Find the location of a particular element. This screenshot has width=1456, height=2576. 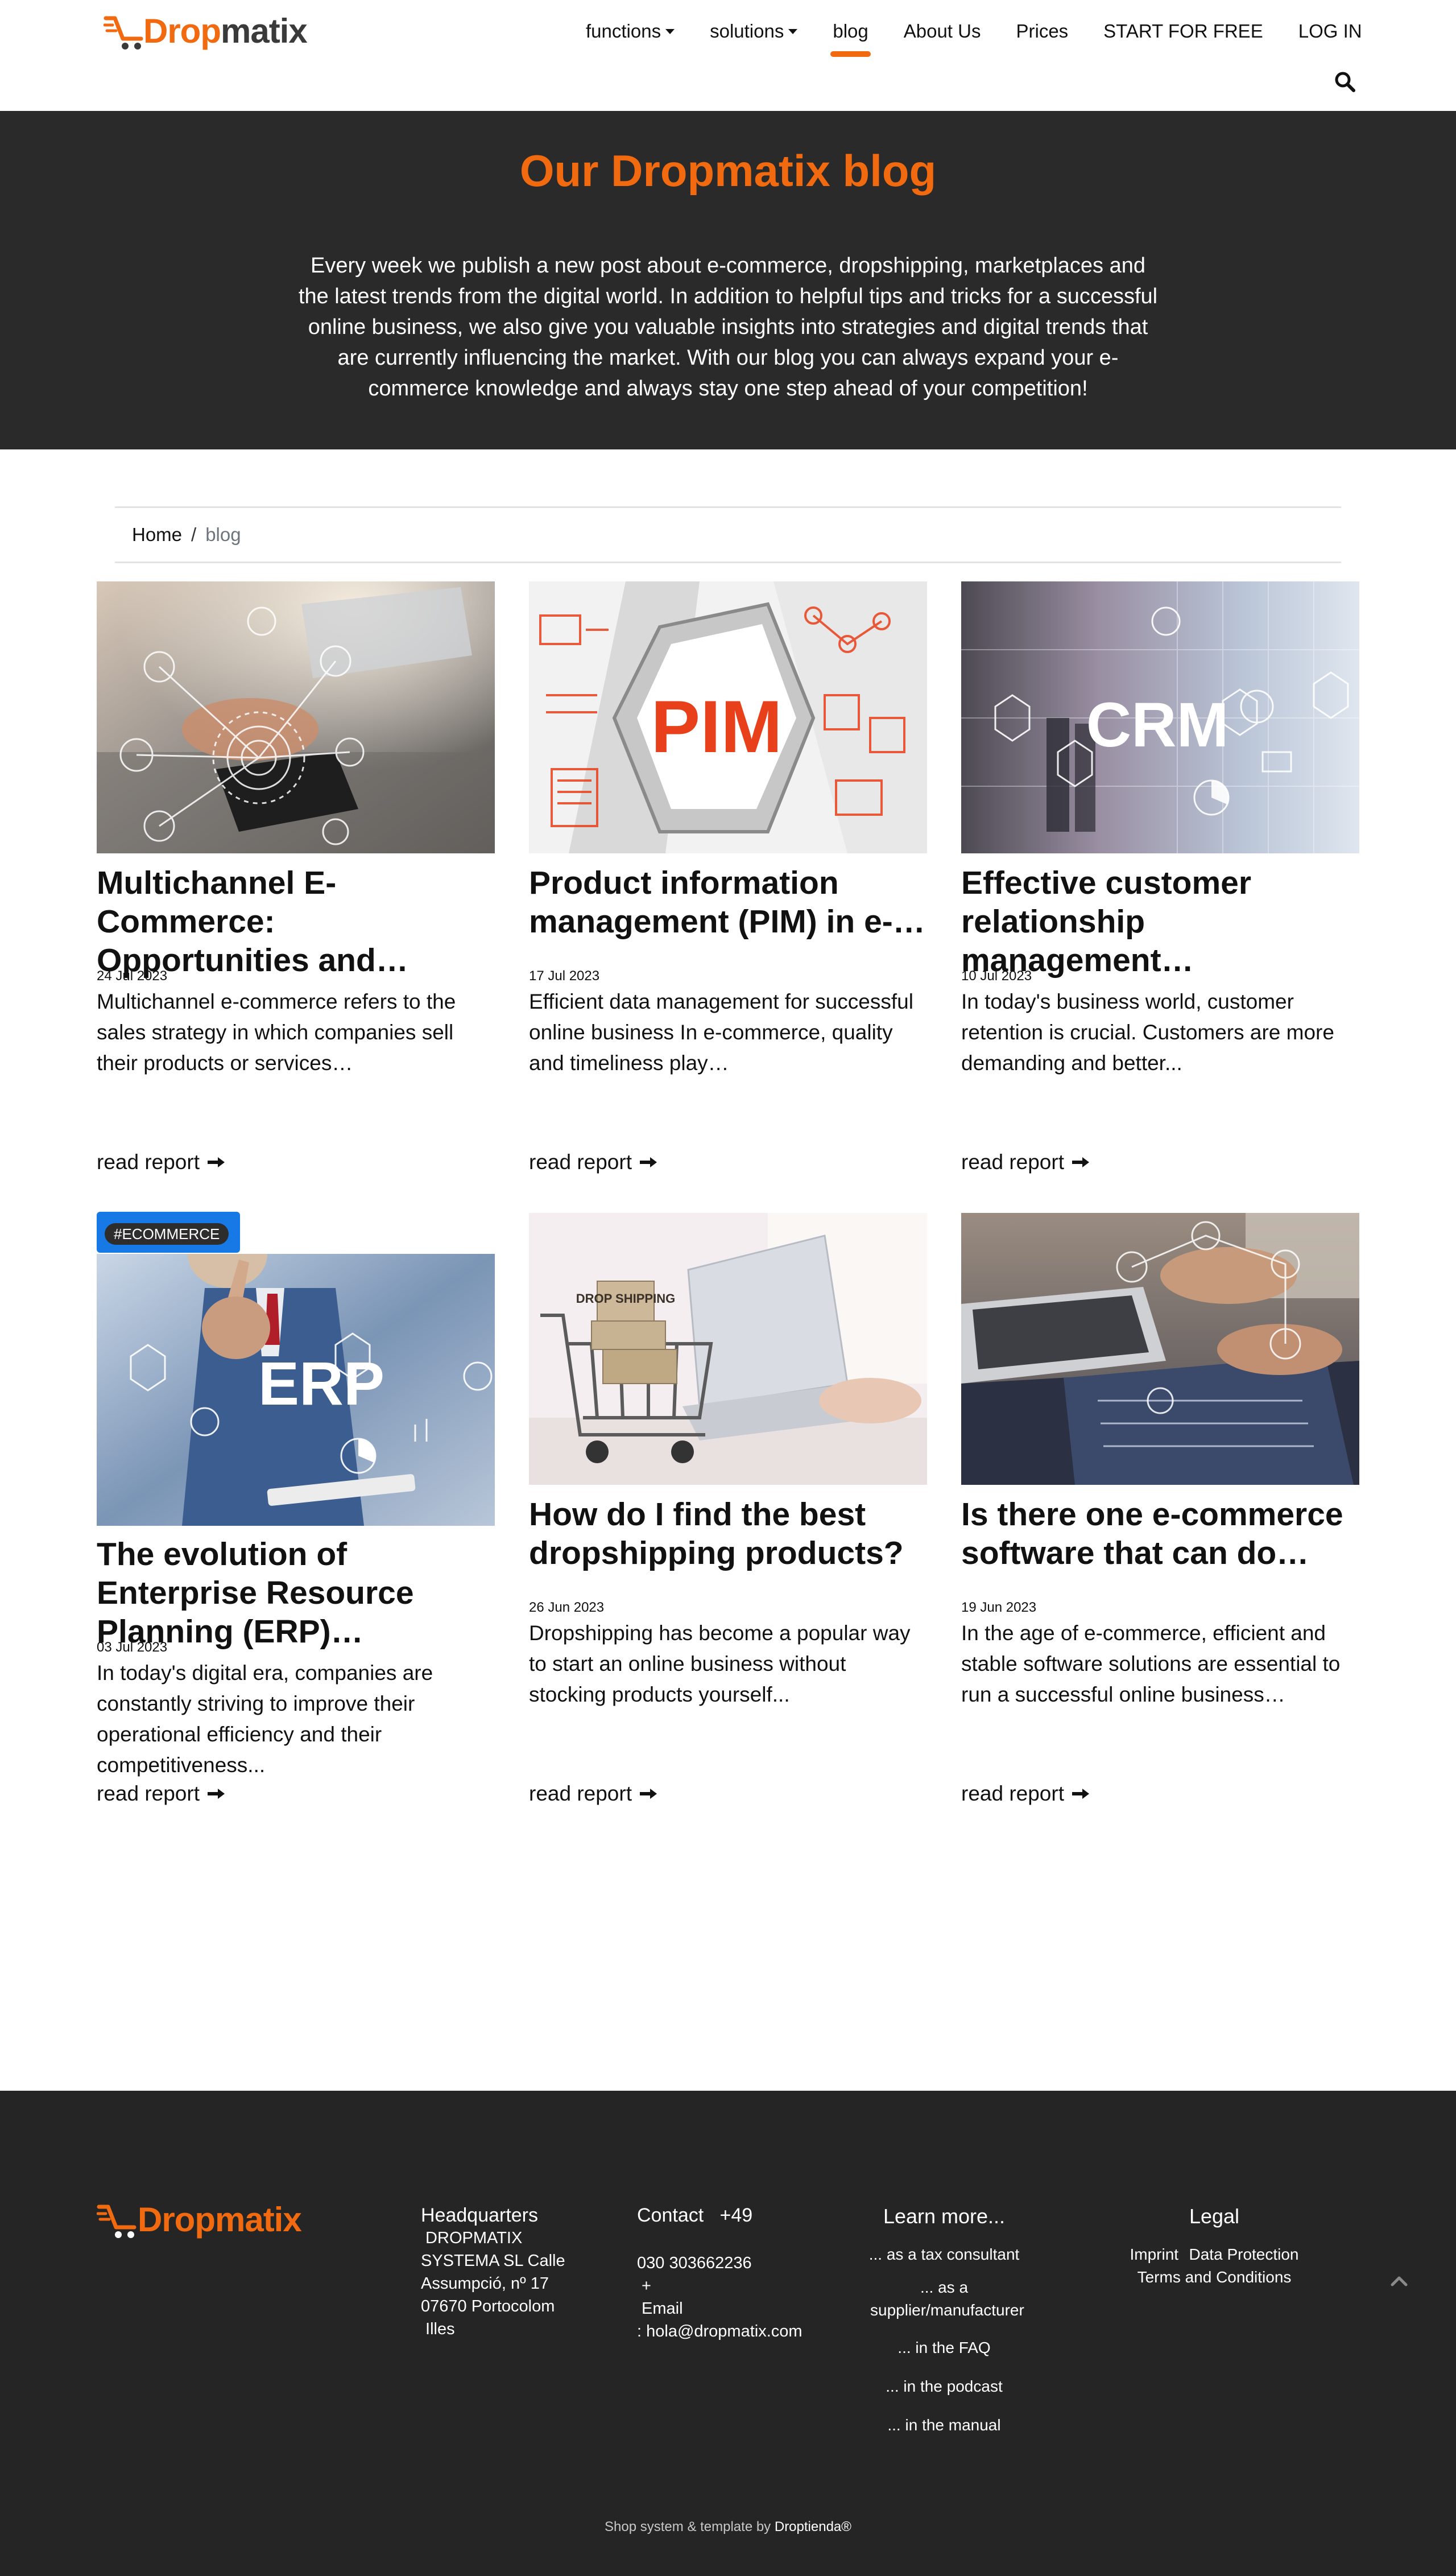

drop-shipping-image-text: DROP SHIPPING is located at coordinates (625, 1299).